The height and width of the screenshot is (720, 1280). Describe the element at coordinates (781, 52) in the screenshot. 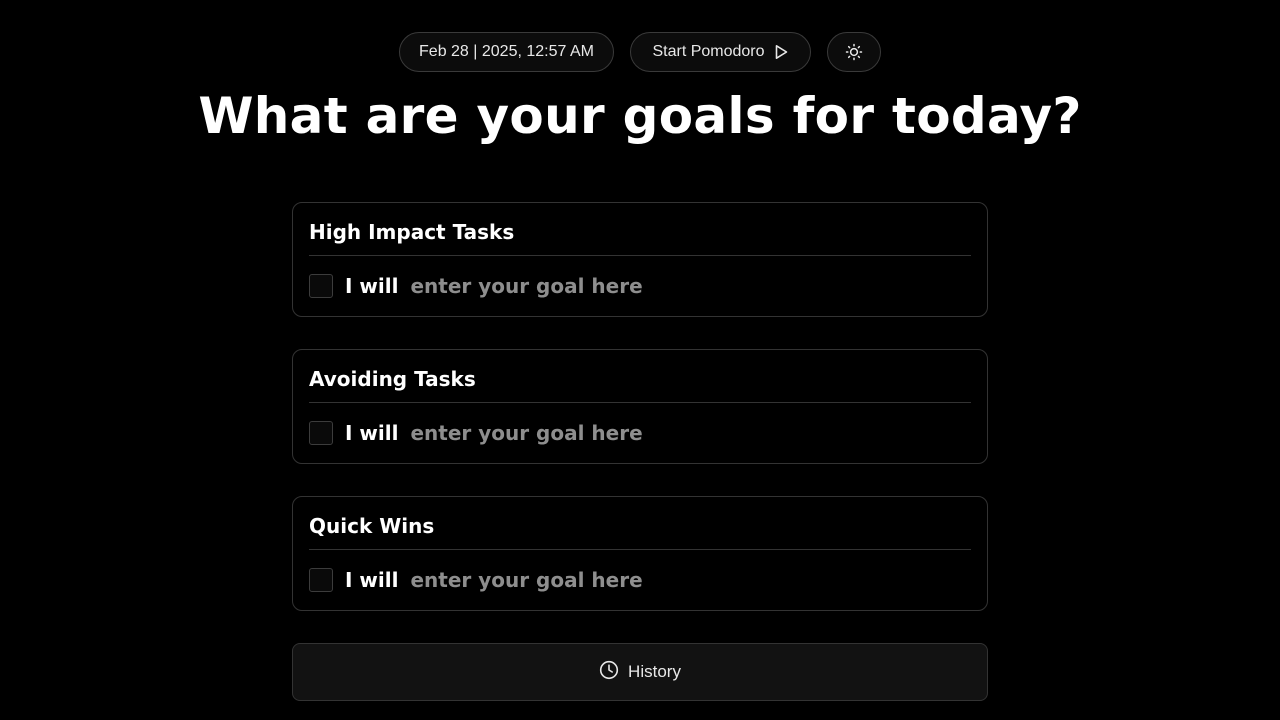

I see `play-icon` at that location.